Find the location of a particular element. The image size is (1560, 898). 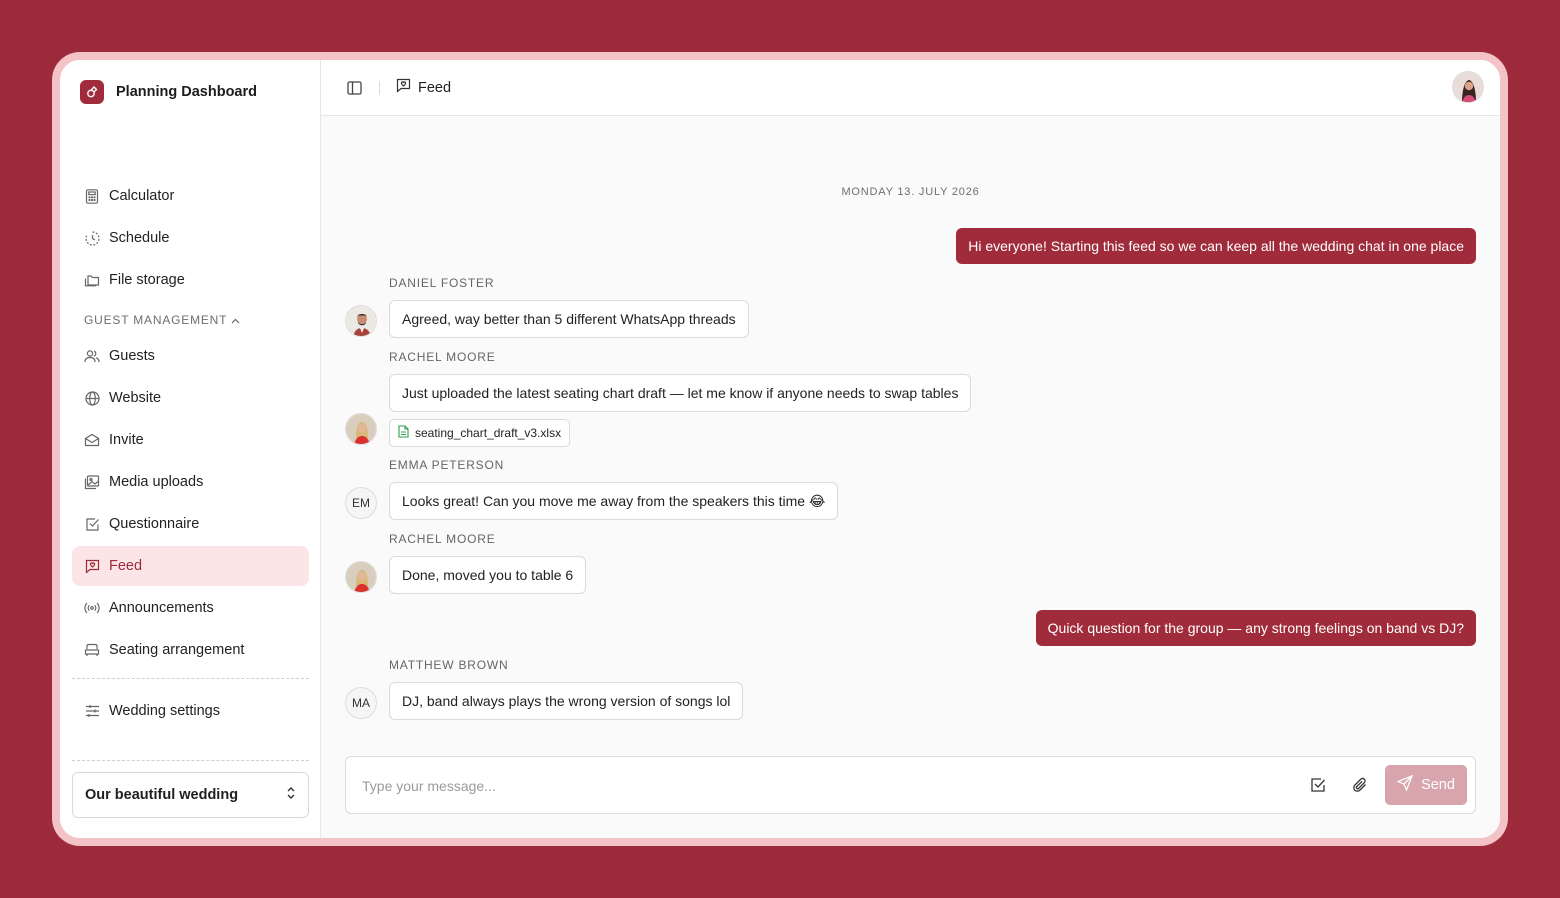

sliders-icon is located at coordinates (92, 711).